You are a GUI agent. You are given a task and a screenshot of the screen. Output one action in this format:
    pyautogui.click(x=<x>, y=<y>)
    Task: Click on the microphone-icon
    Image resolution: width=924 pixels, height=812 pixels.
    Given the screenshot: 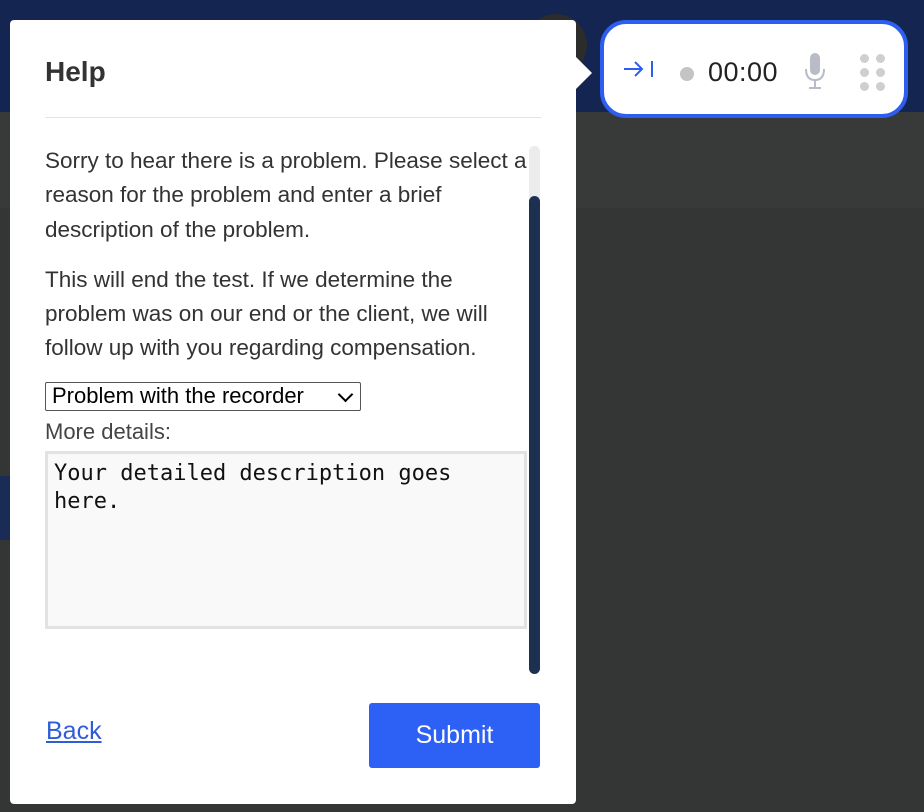 What is the action you would take?
    pyautogui.click(x=815, y=71)
    